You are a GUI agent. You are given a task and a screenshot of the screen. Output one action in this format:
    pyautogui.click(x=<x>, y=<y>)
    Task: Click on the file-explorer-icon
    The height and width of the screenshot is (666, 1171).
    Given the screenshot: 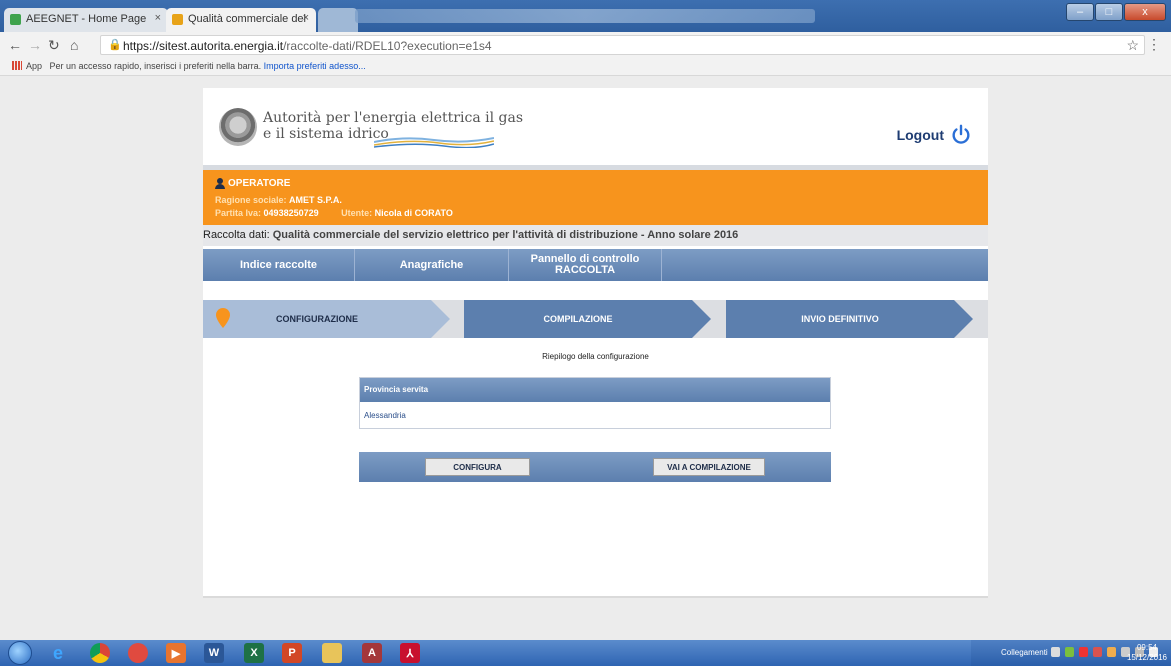 What is the action you would take?
    pyautogui.click(x=332, y=653)
    